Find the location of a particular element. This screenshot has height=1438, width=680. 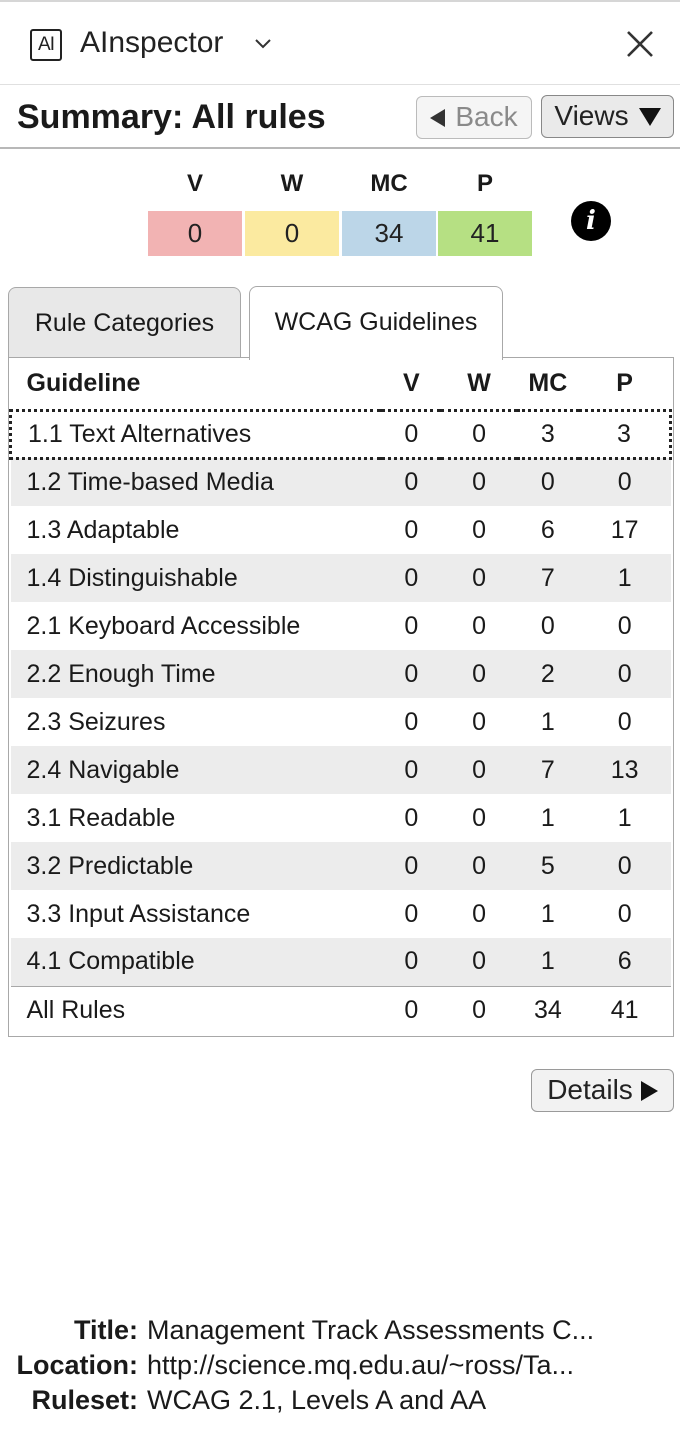

footer-ruleset-value: WCAG 2.1, Levels A and AA is located at coordinates (317, 1400).